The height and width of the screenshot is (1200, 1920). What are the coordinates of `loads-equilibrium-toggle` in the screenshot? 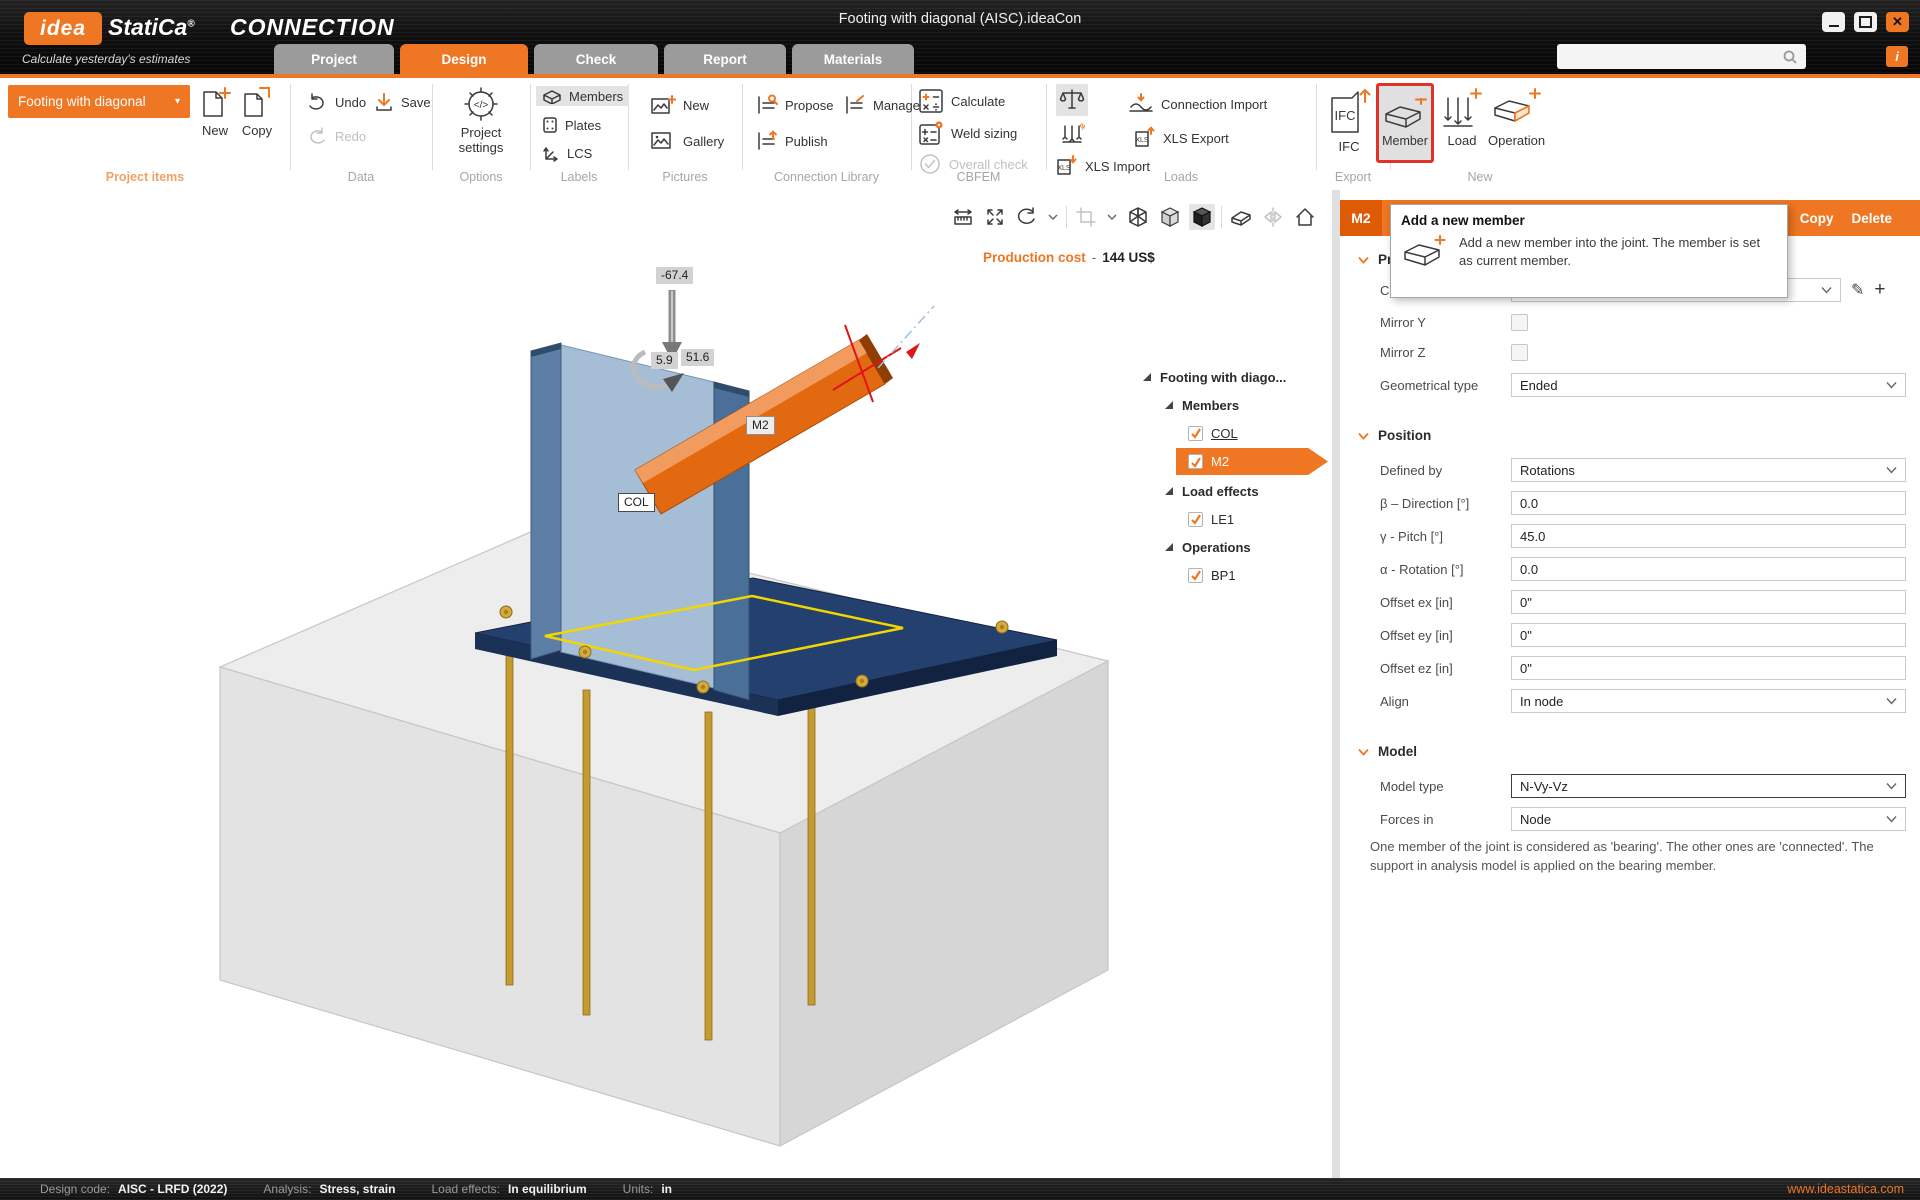 It's located at (1072, 100).